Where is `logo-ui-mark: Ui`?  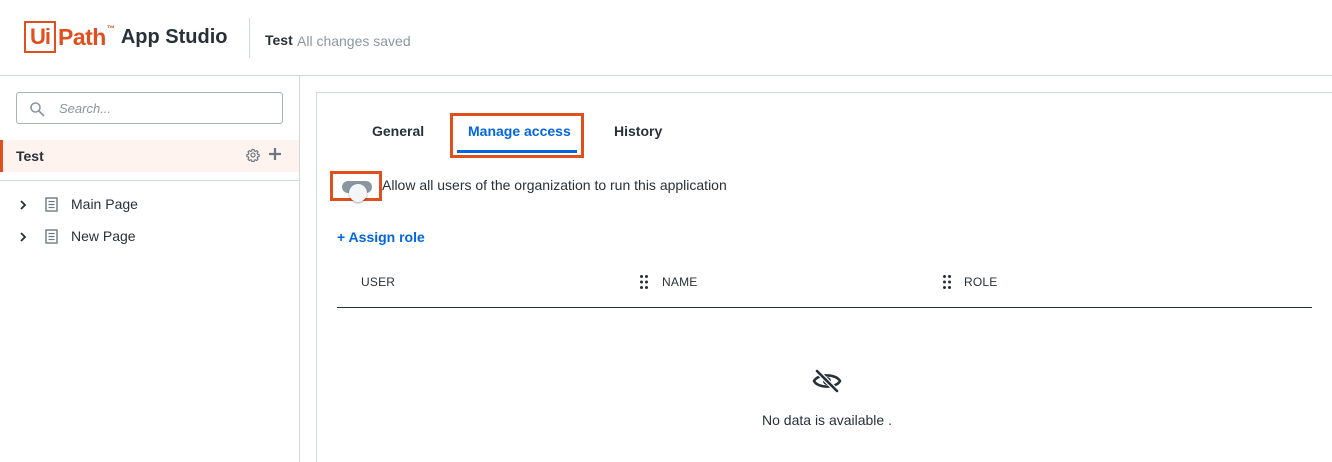
logo-ui-mark: Ui is located at coordinates (40, 37).